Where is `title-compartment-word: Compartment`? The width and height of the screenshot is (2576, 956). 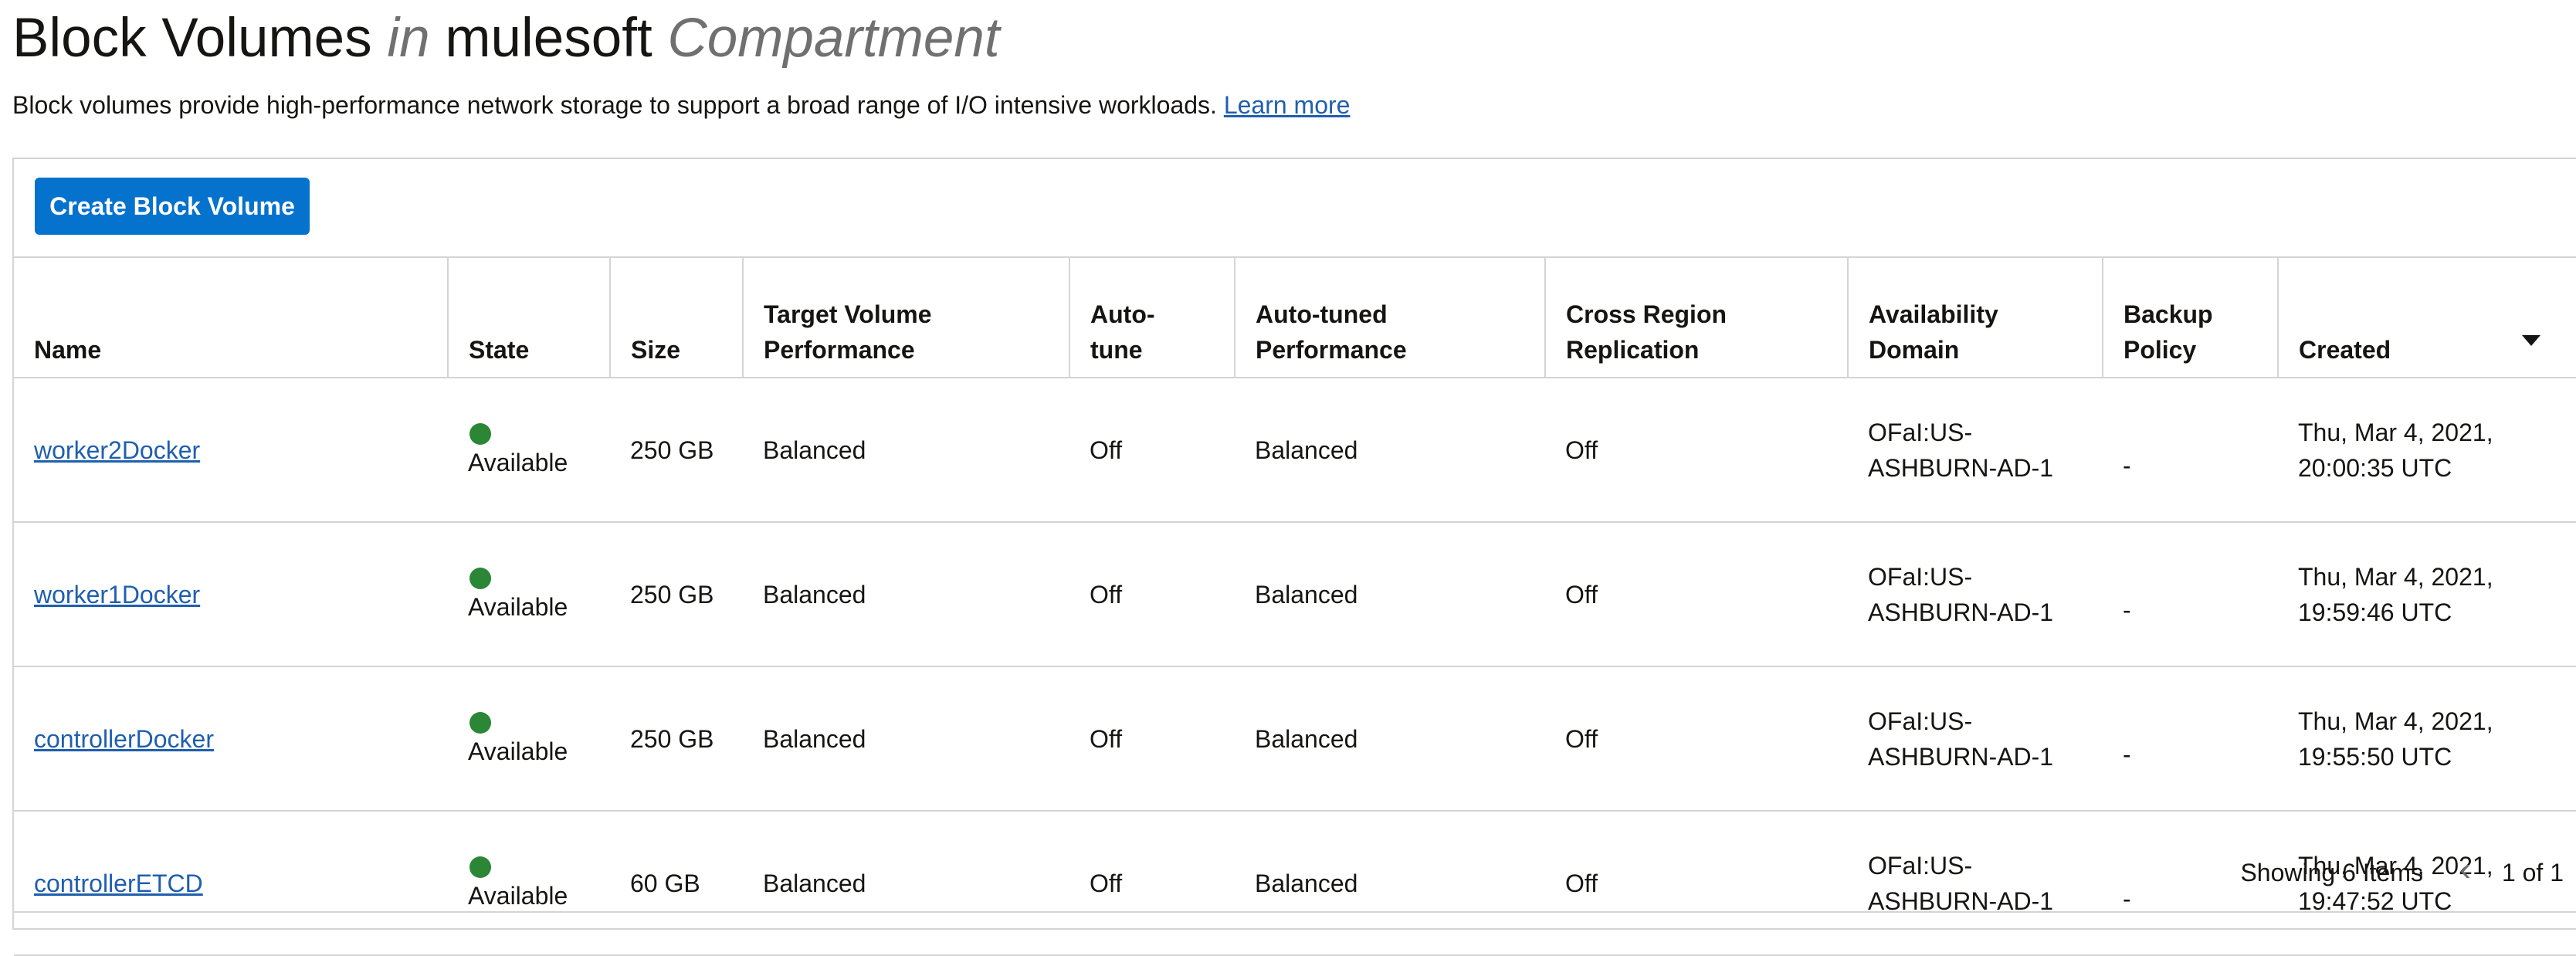
title-compartment-word: Compartment is located at coordinates (833, 38).